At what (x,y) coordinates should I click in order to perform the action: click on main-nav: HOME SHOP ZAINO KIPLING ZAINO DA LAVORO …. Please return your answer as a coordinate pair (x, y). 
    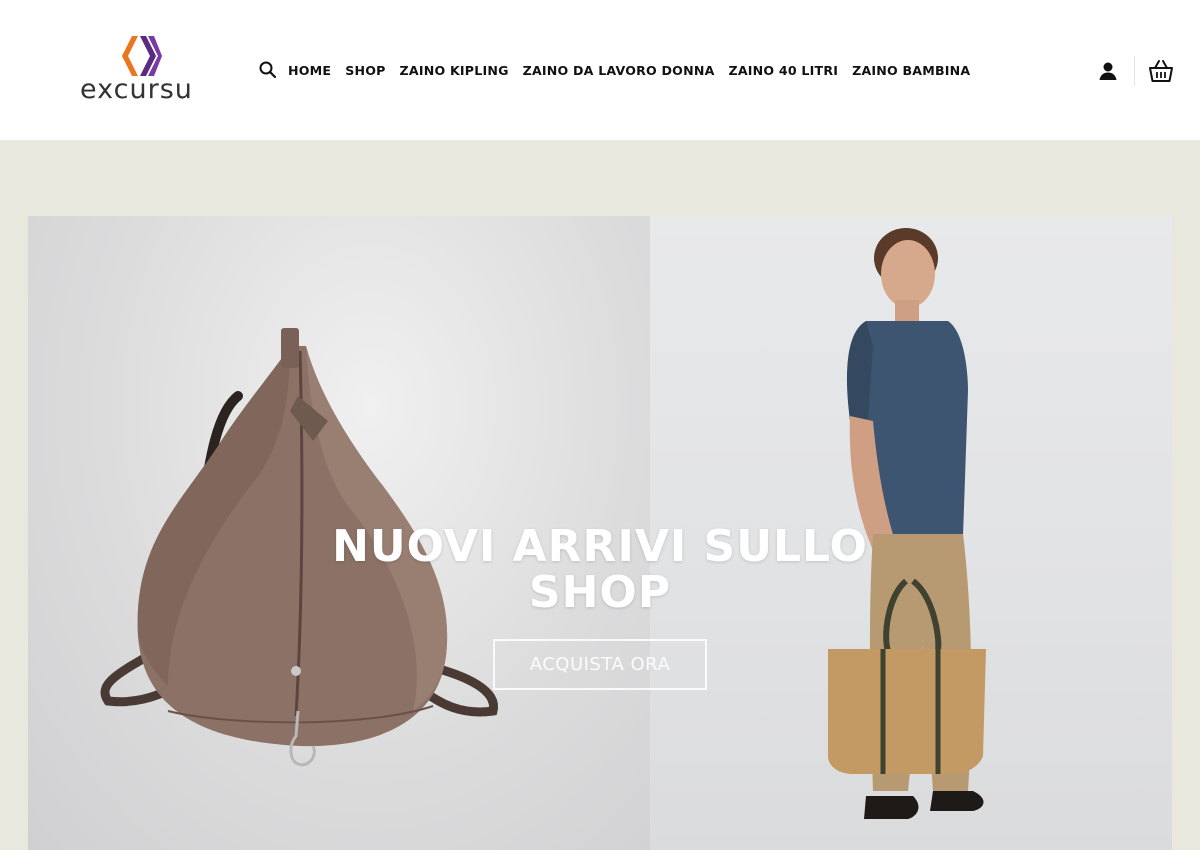
    Looking at the image, I should click on (621, 70).